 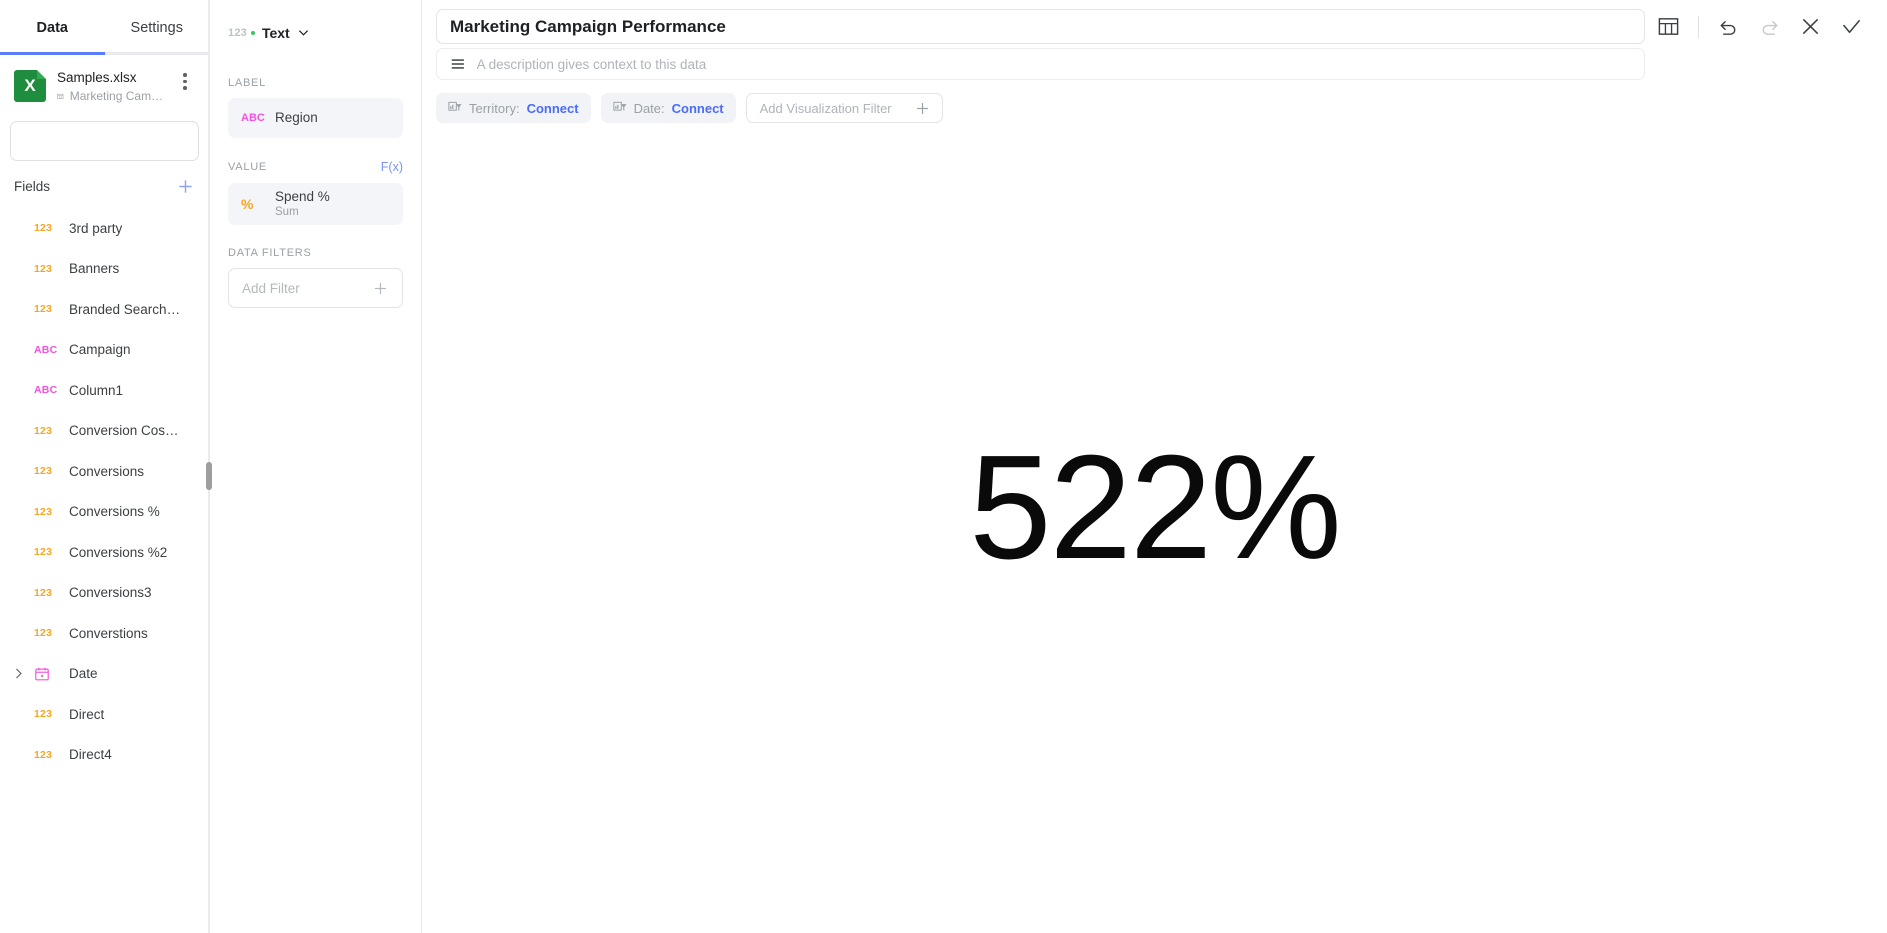 I want to click on chevron-down-icon, so click(x=303, y=33).